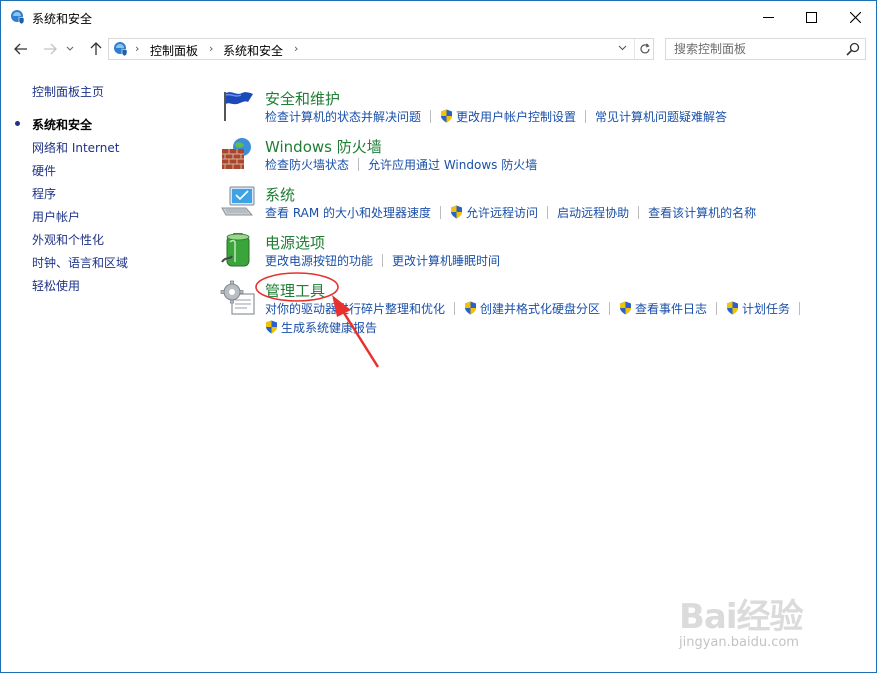 Image resolution: width=877 pixels, height=673 pixels. What do you see at coordinates (702, 213) in the screenshot?
I see `link-computer-name: 查看该计算机的名称` at bounding box center [702, 213].